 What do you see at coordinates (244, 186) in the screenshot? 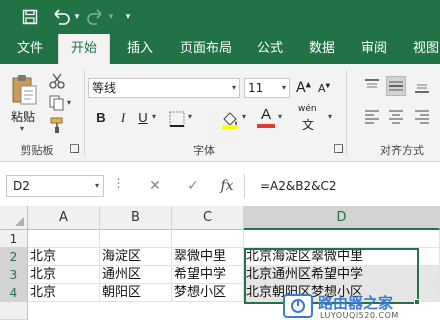
I see `formula-bar-divider` at bounding box center [244, 186].